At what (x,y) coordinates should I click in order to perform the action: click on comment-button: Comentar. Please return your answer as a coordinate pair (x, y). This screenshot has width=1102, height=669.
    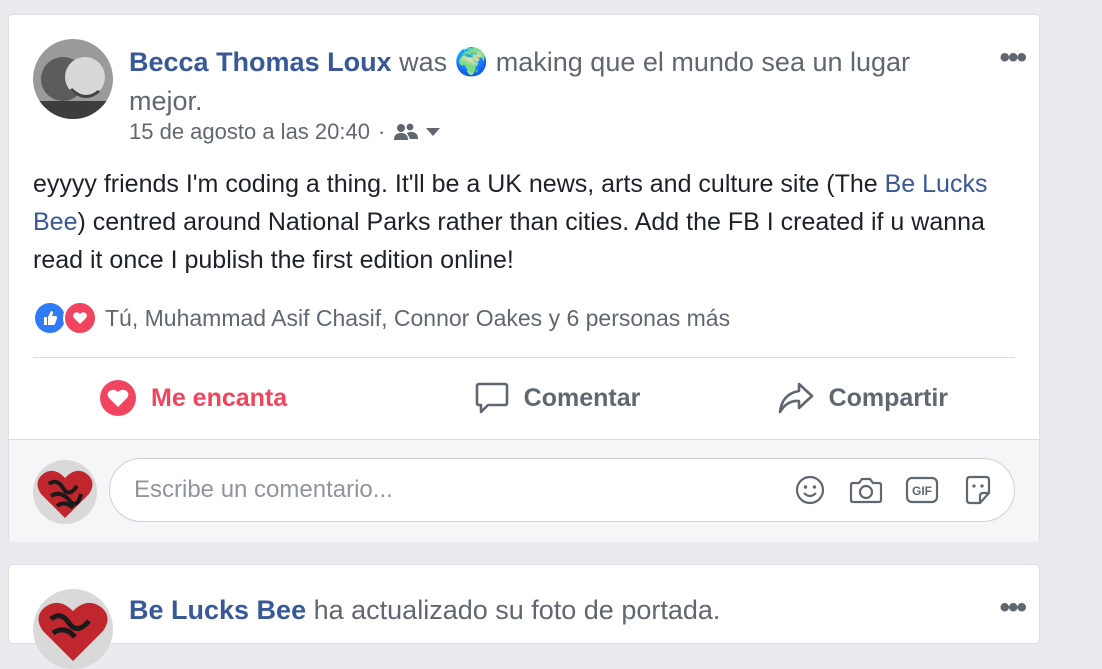
    Looking at the image, I should click on (556, 398).